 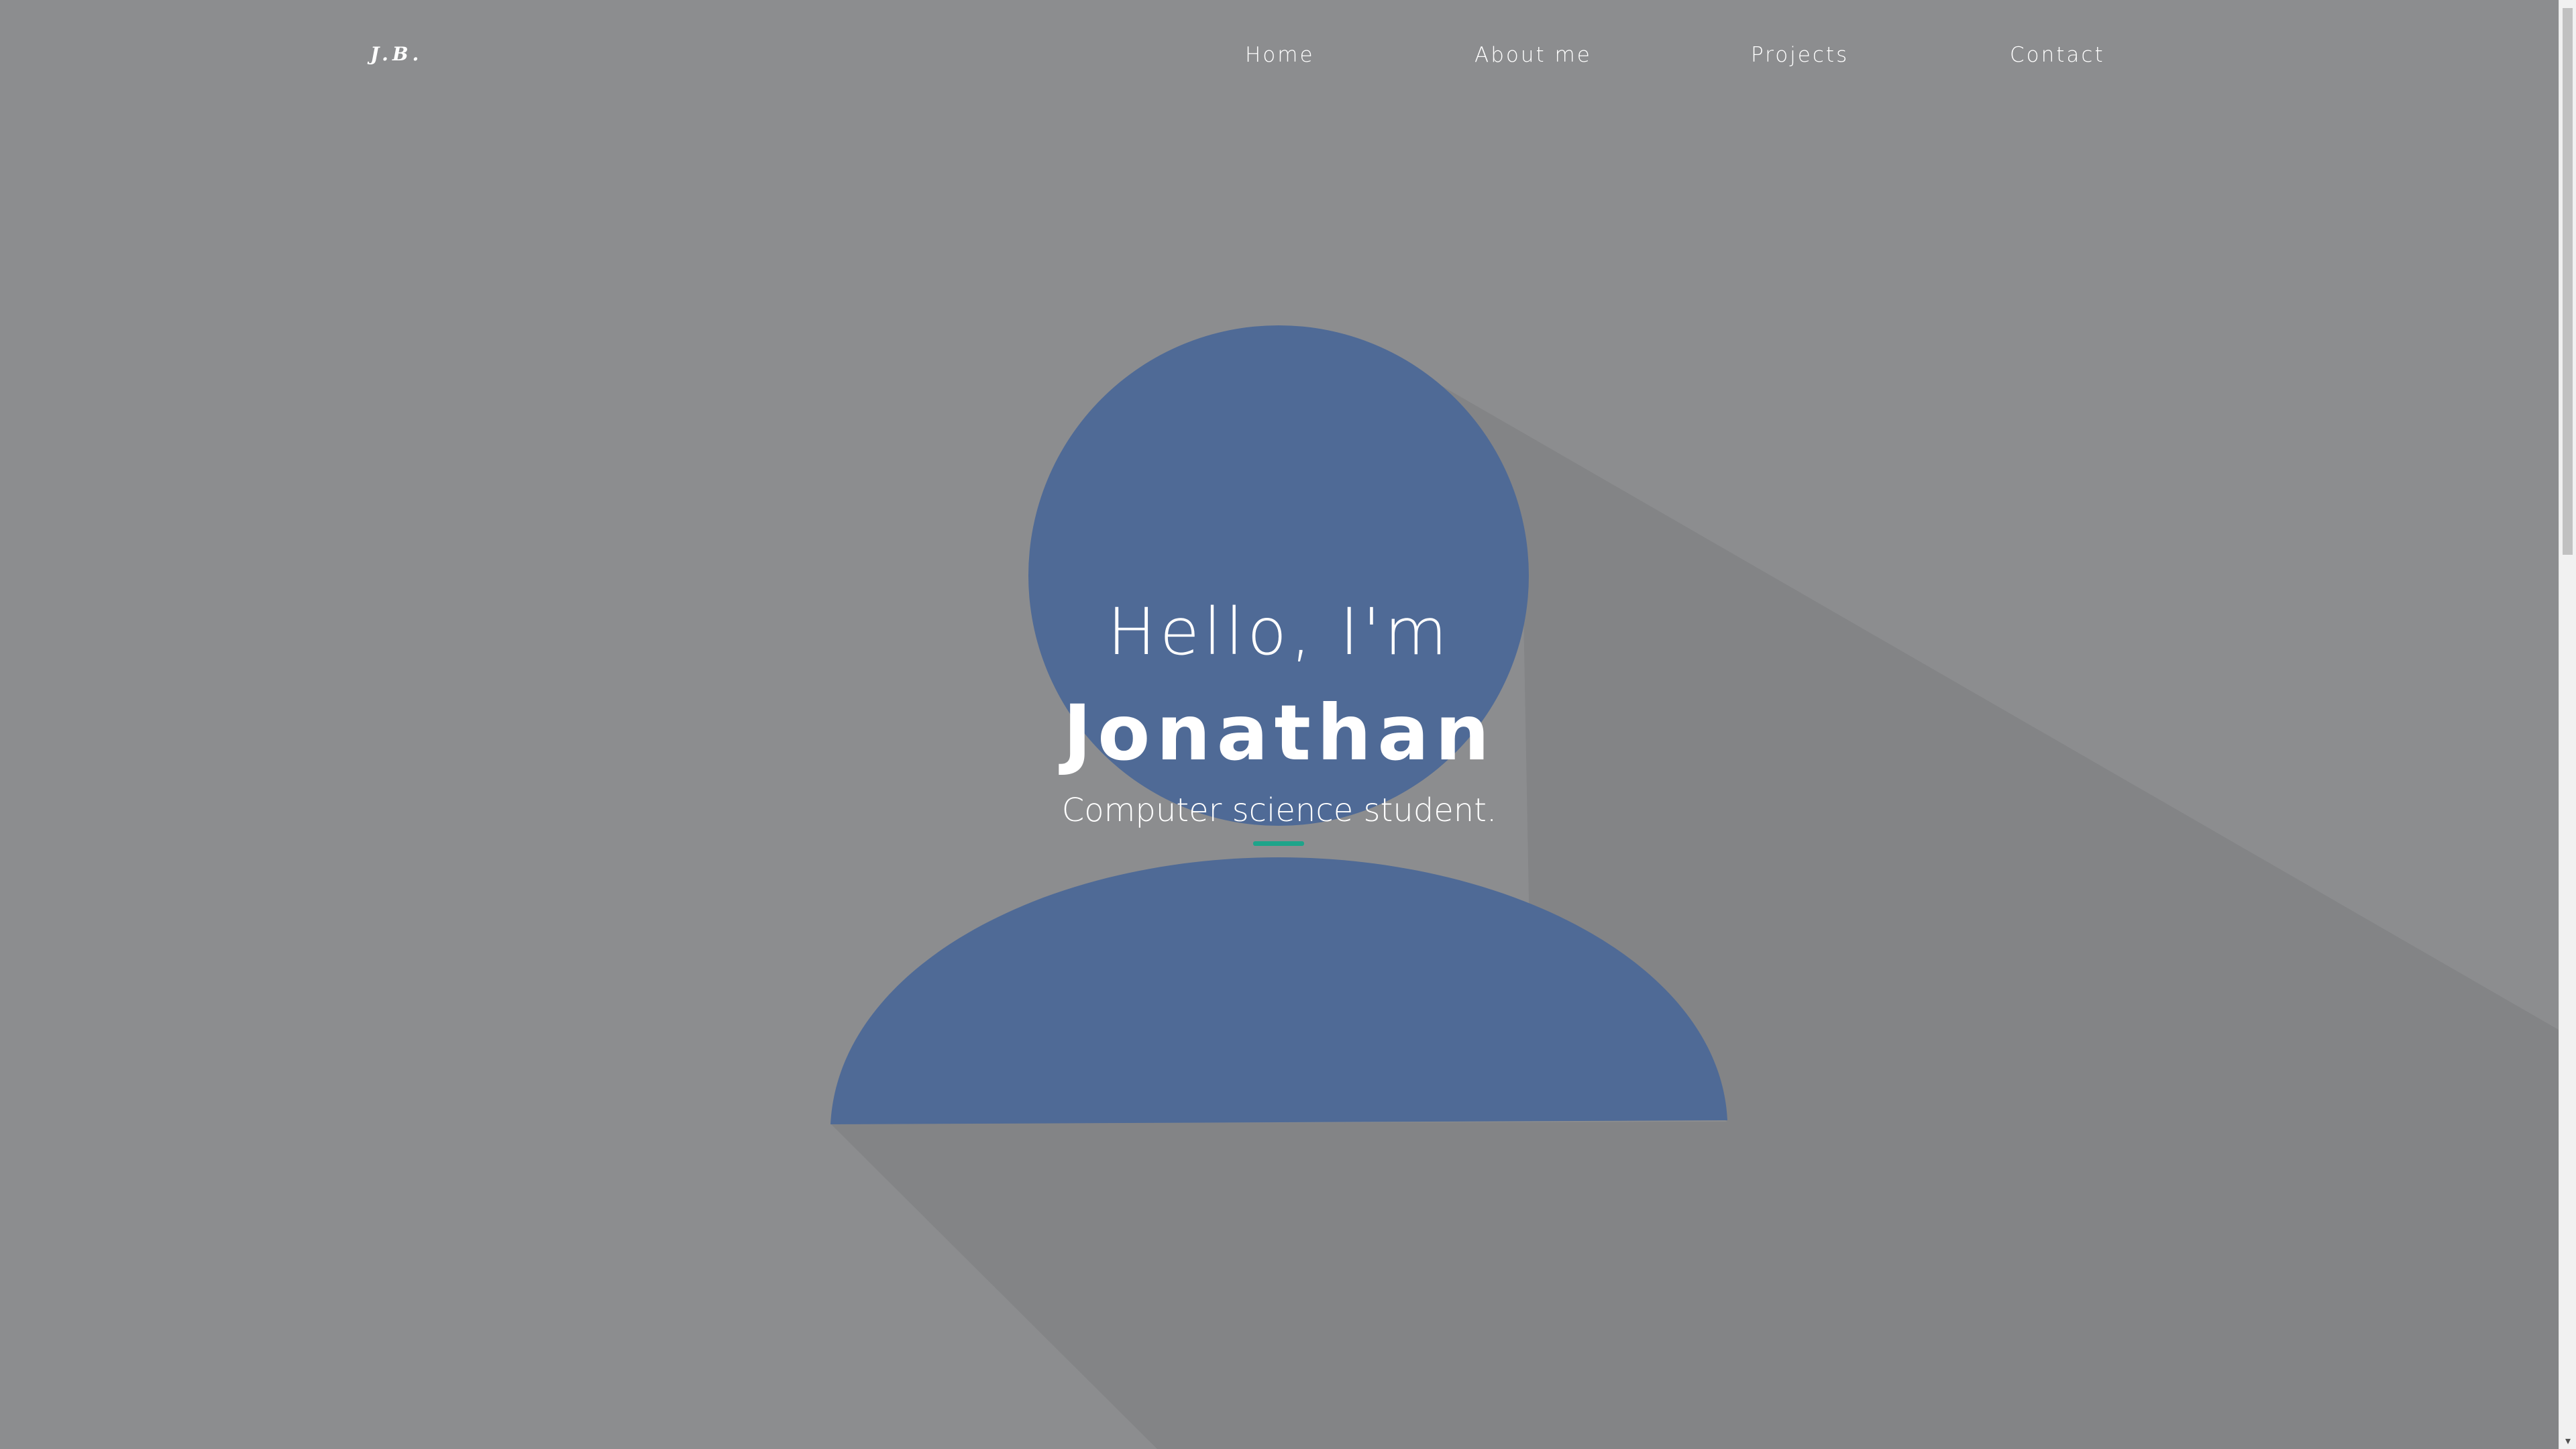 I want to click on page-scrollbar: ▾, so click(x=2567, y=724).